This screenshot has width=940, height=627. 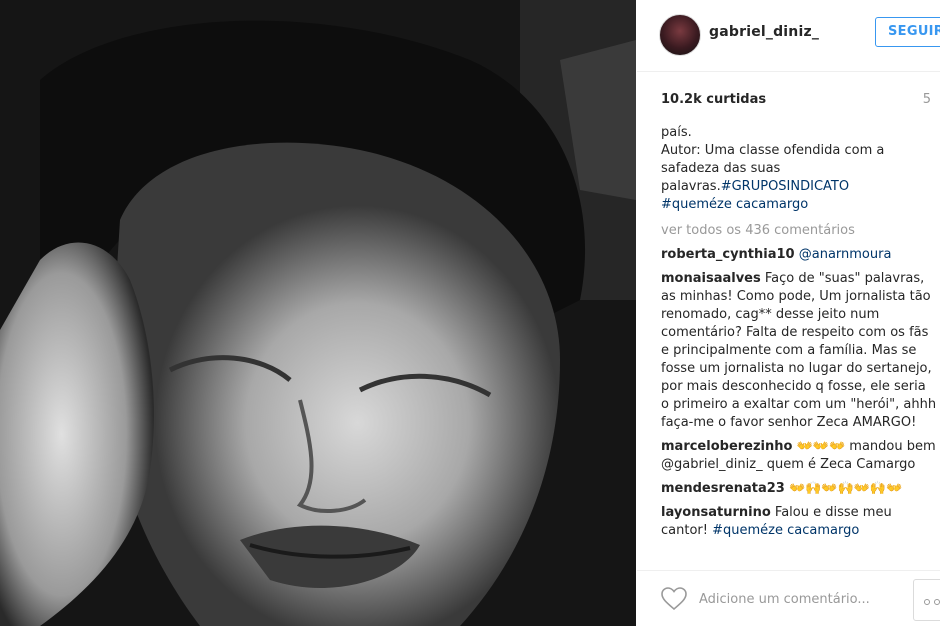 What do you see at coordinates (845, 488) in the screenshot?
I see `comment-text: 👐🙌👐🙌👐🙌👐` at bounding box center [845, 488].